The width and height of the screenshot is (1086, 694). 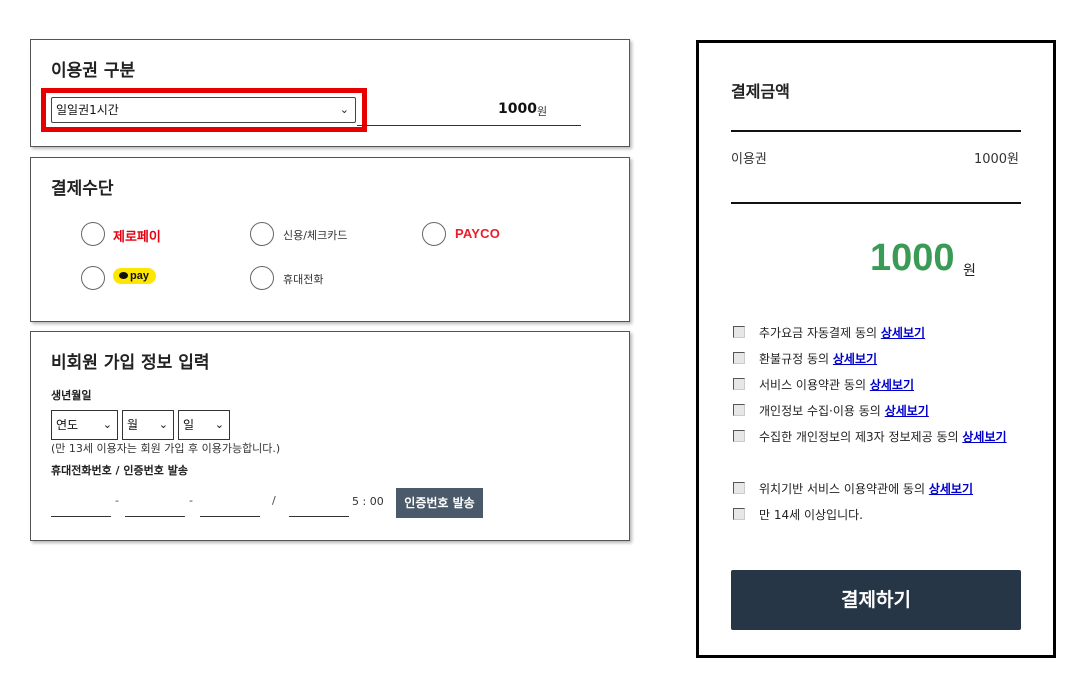 I want to click on birth-year-value: 연도, so click(x=67, y=425).